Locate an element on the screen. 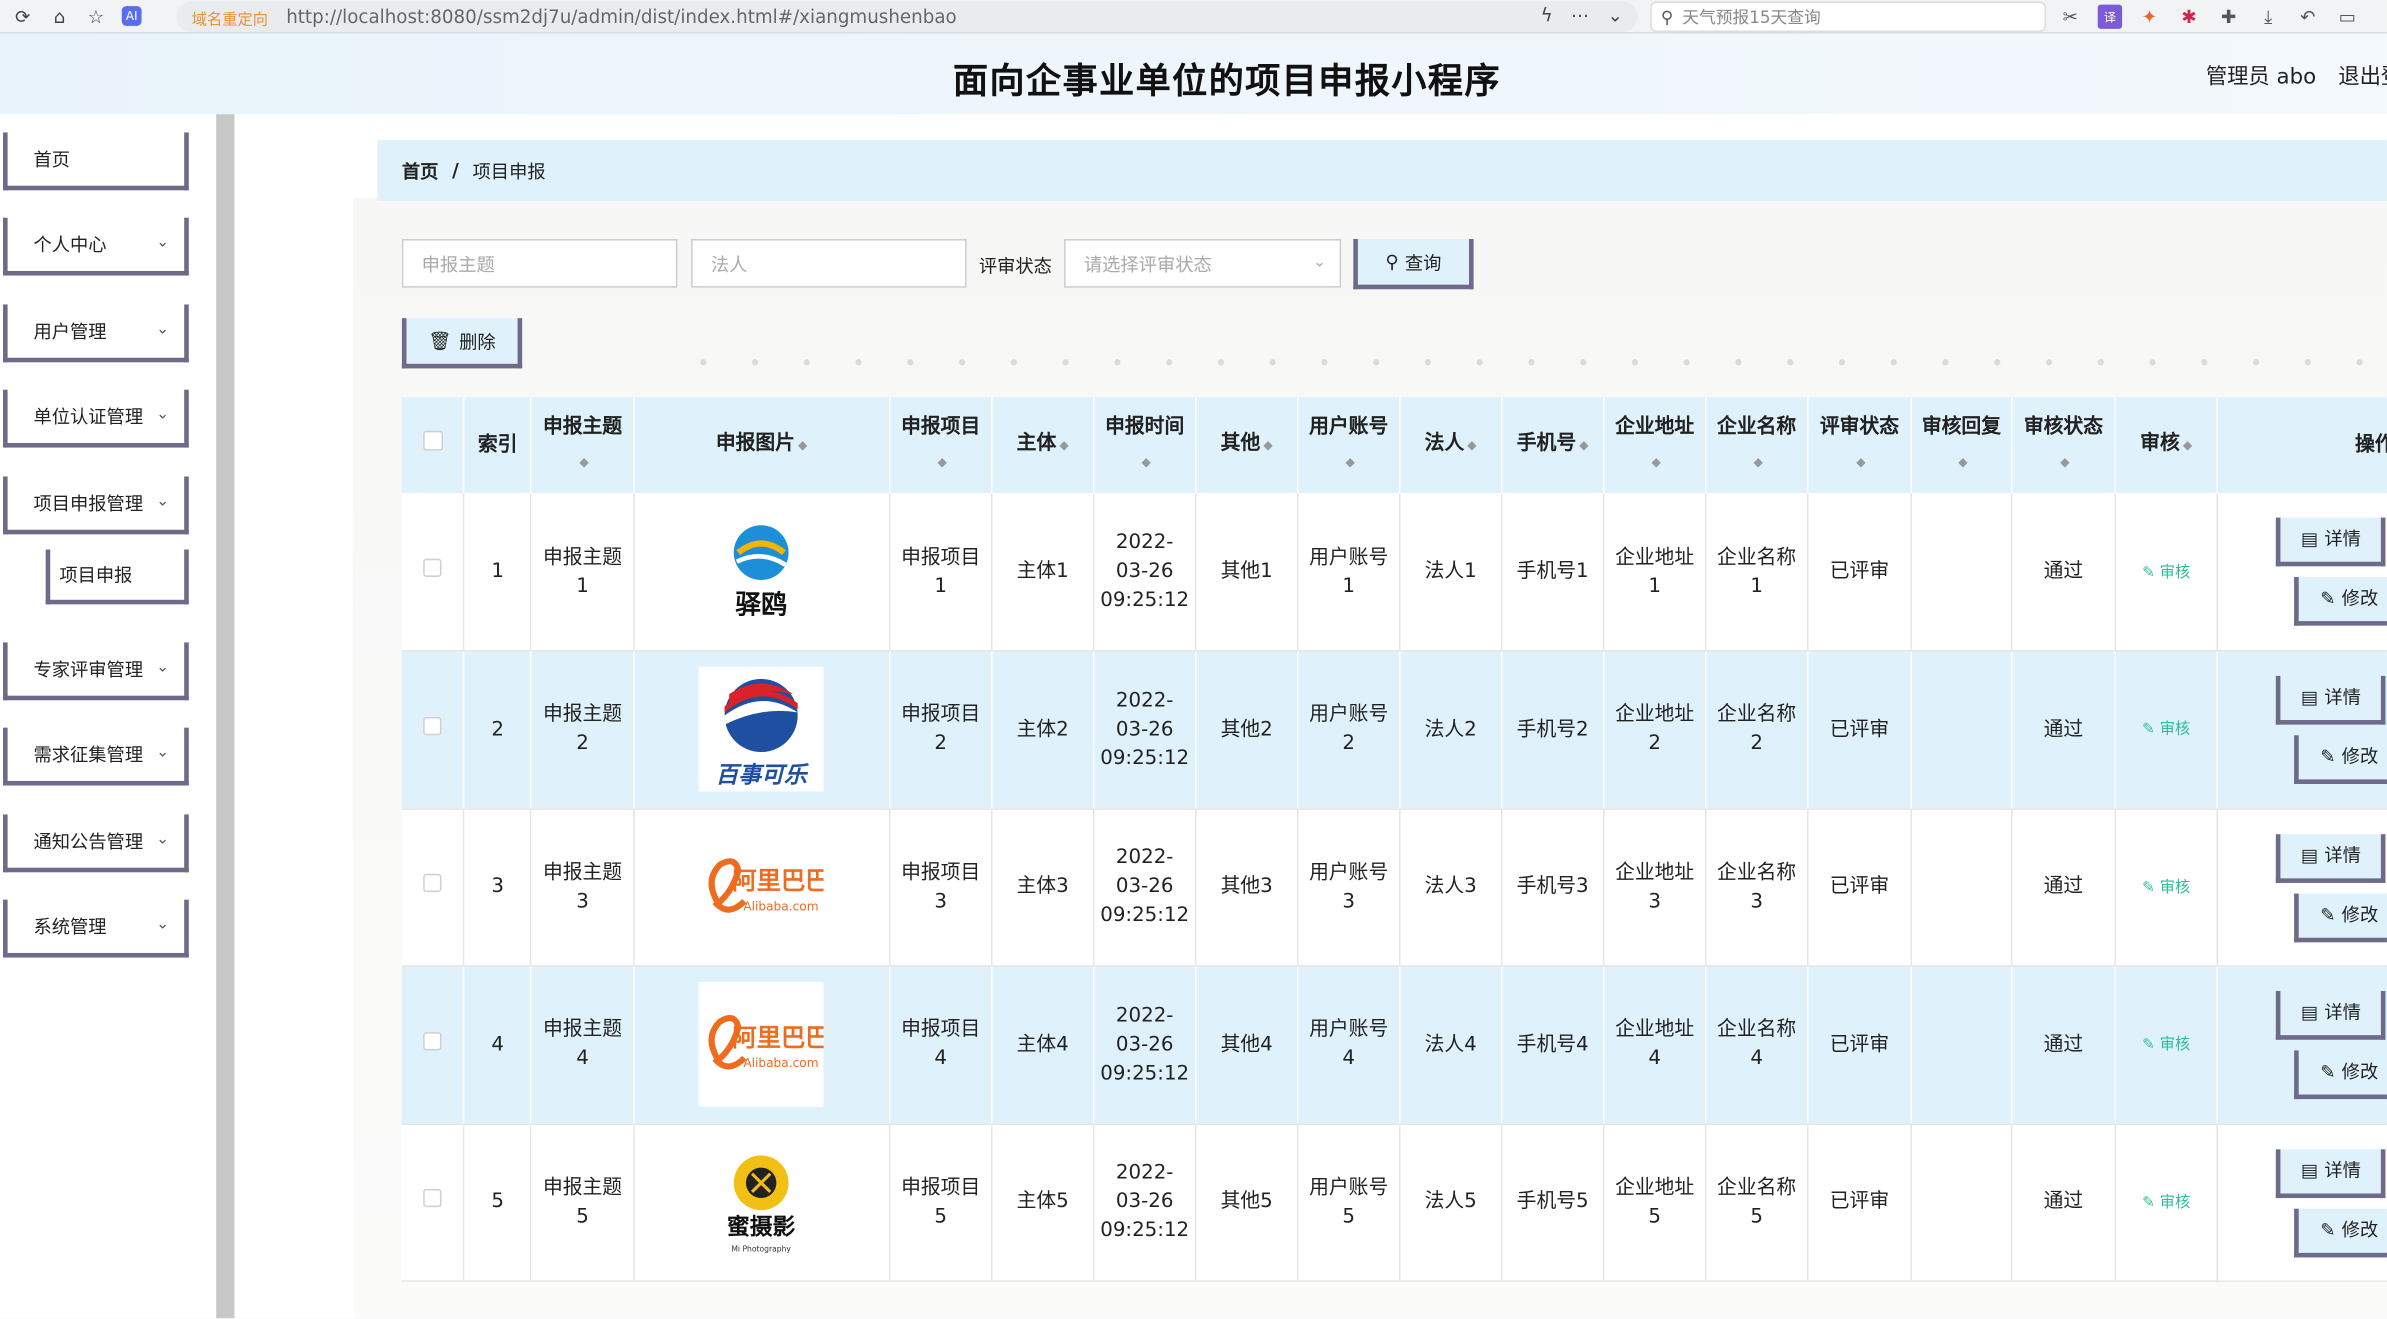  ai-icon: AI is located at coordinates (131, 16).